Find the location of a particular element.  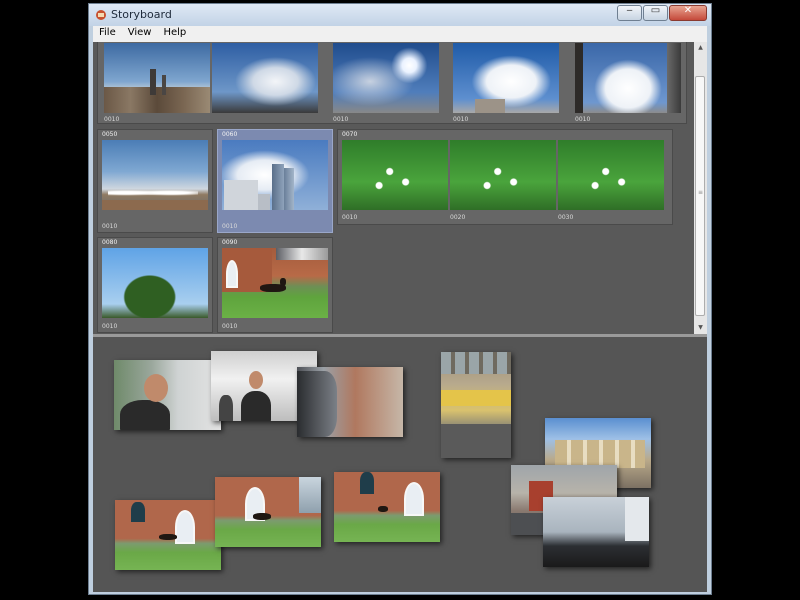

app-icon is located at coordinates (101, 15).